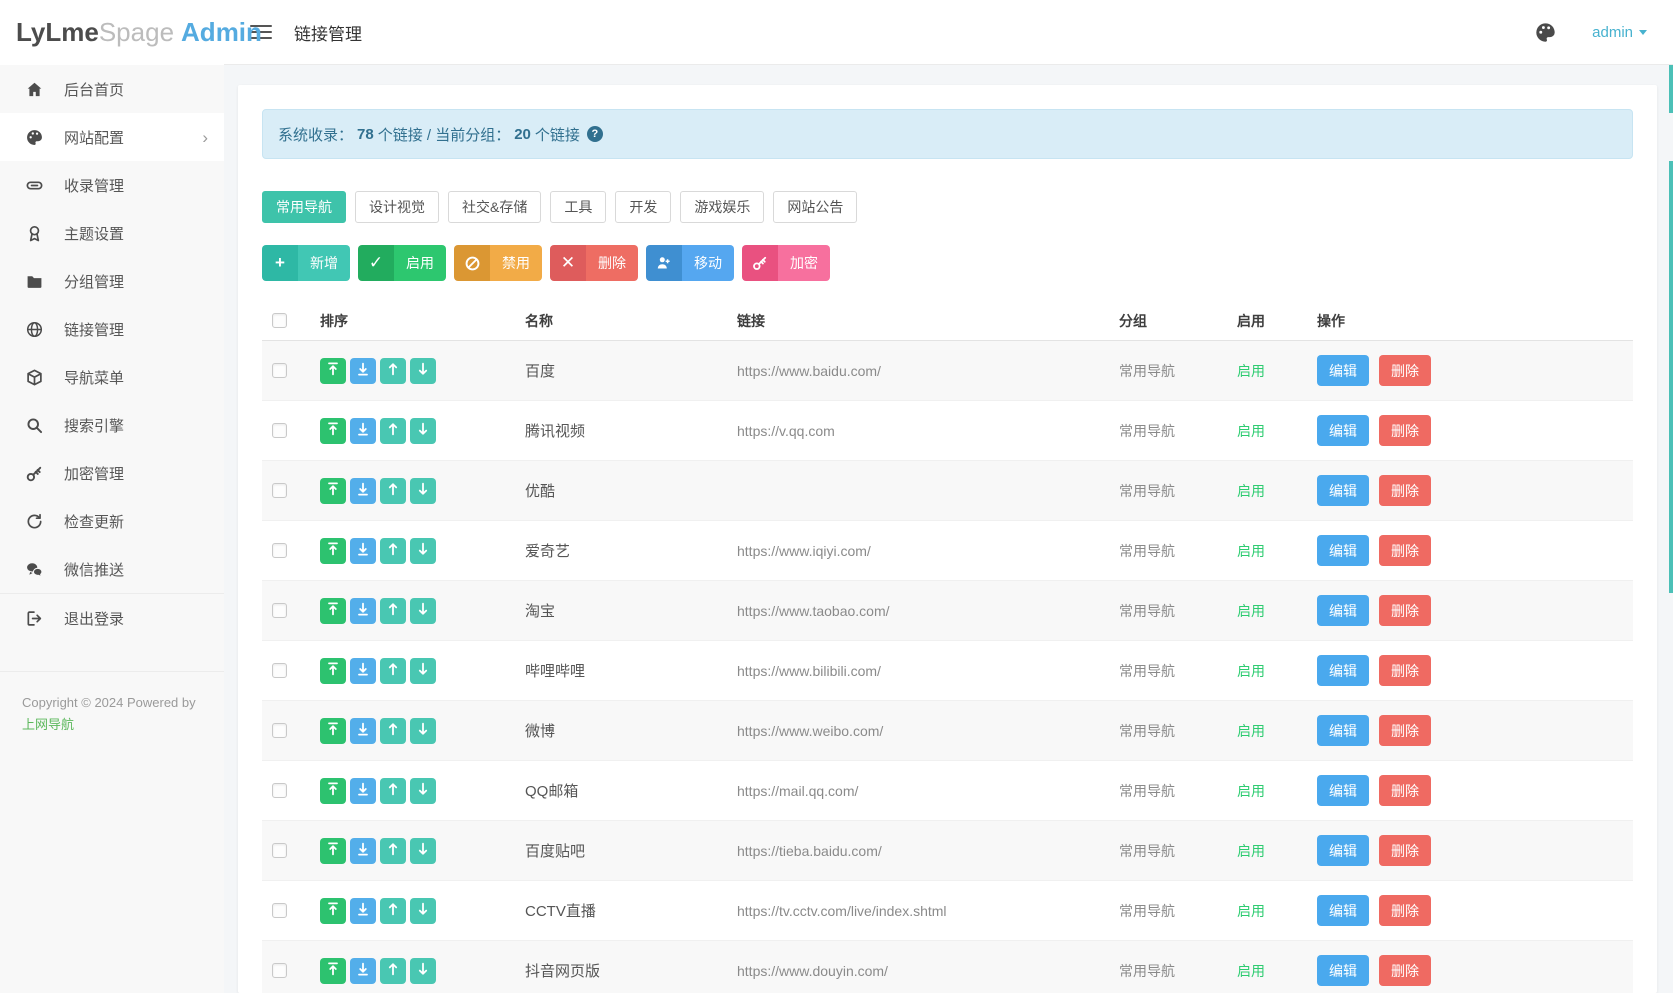 Image resolution: width=1673 pixels, height=993 pixels. I want to click on tab-网站公告: 网站公告, so click(815, 207).